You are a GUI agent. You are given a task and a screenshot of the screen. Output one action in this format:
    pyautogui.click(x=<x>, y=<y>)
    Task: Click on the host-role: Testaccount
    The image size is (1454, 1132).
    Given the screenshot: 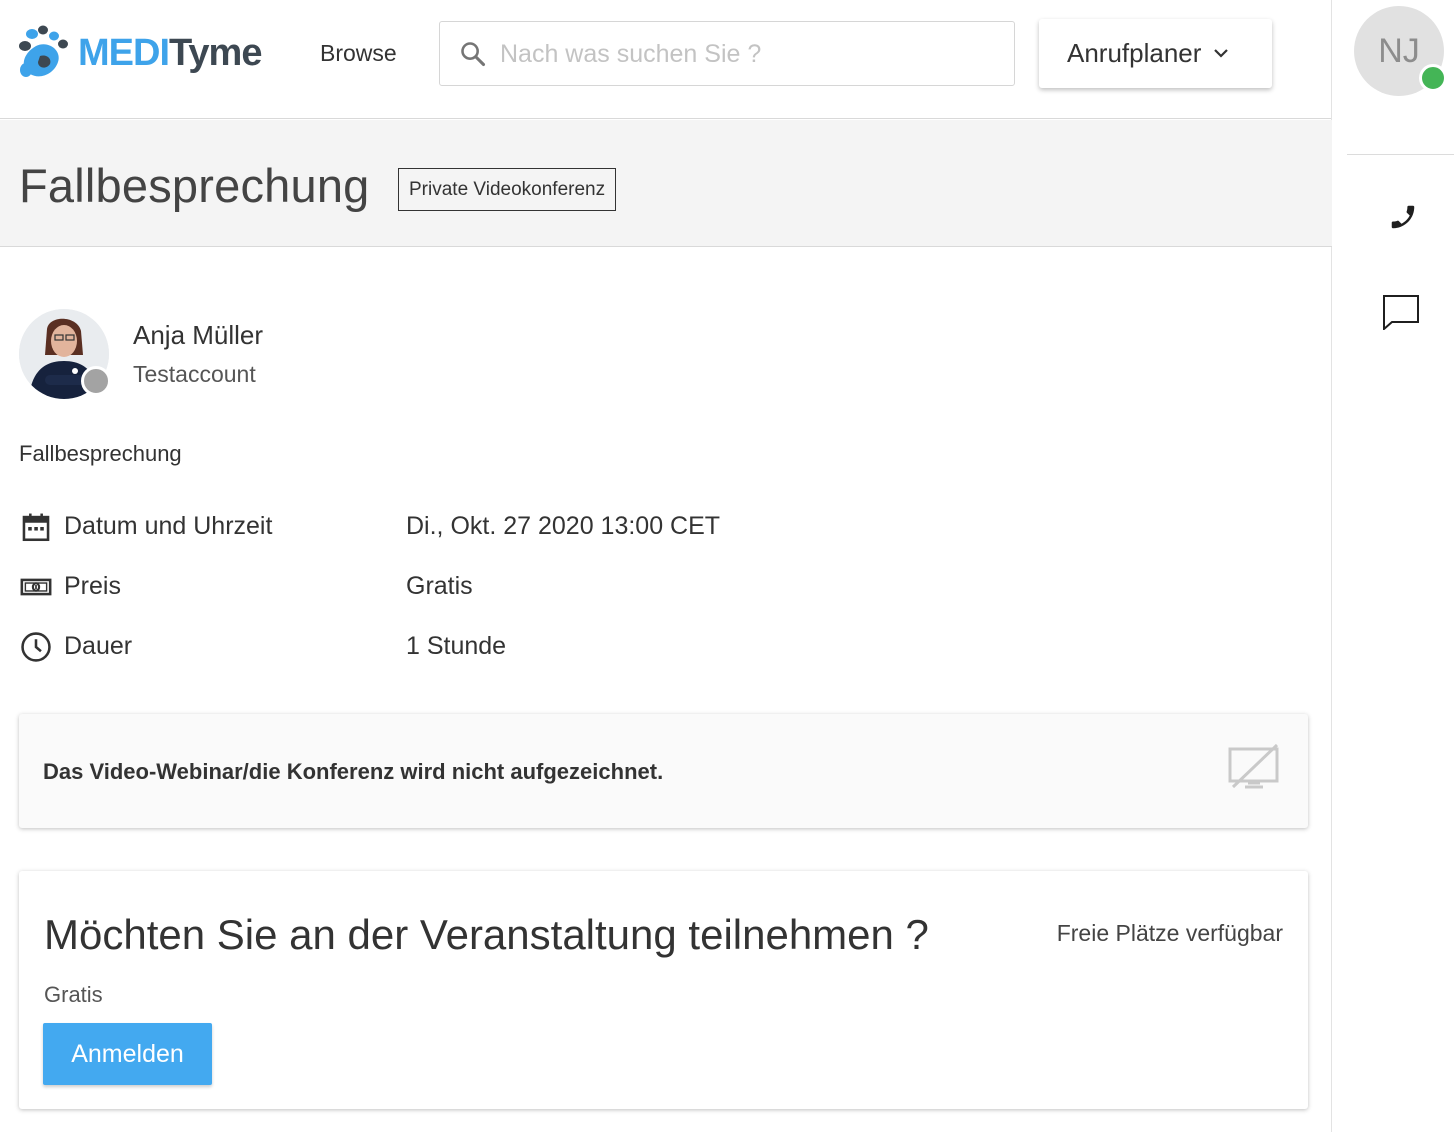 What is the action you would take?
    pyautogui.click(x=194, y=374)
    